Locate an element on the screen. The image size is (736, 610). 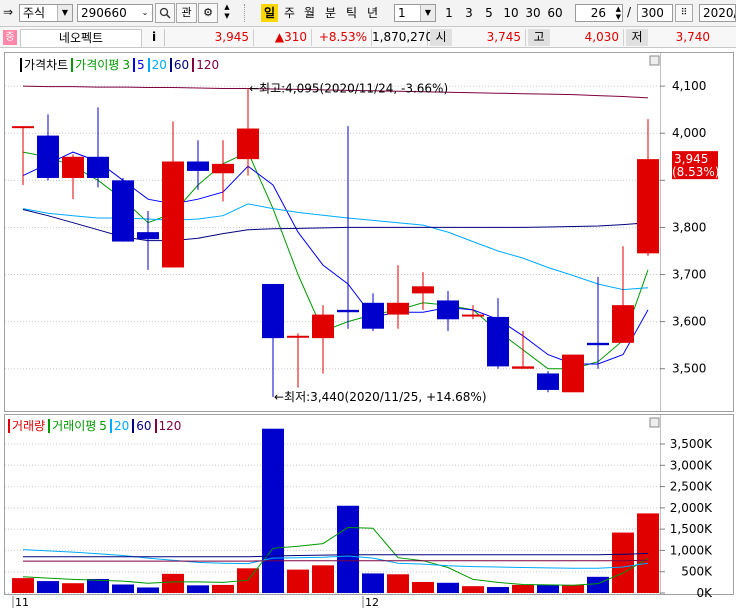
stock-info-button: i is located at coordinates (154, 37).